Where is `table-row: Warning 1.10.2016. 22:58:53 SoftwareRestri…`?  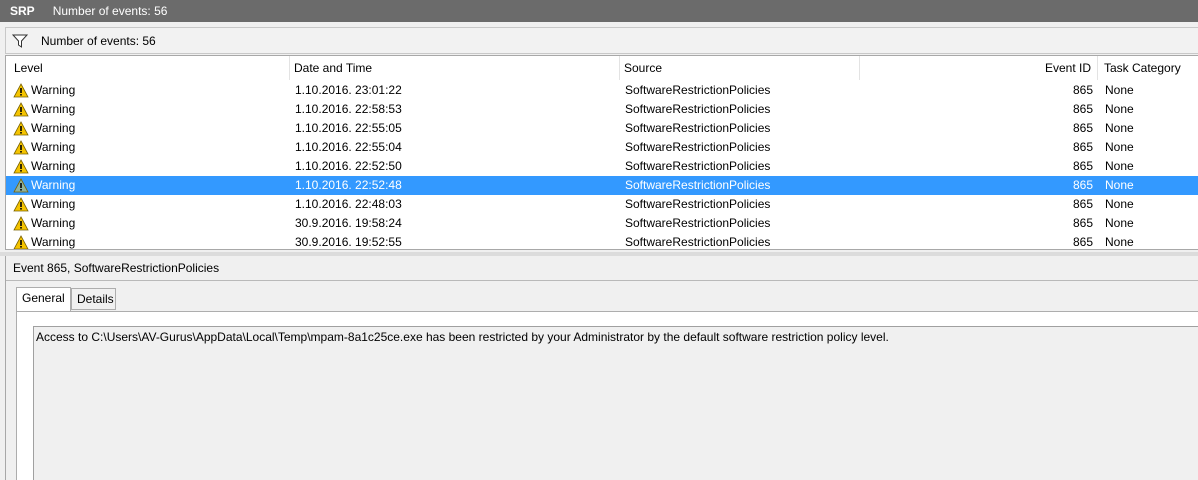
table-row: Warning 1.10.2016. 22:58:53 SoftwareRestri… is located at coordinates (602, 109).